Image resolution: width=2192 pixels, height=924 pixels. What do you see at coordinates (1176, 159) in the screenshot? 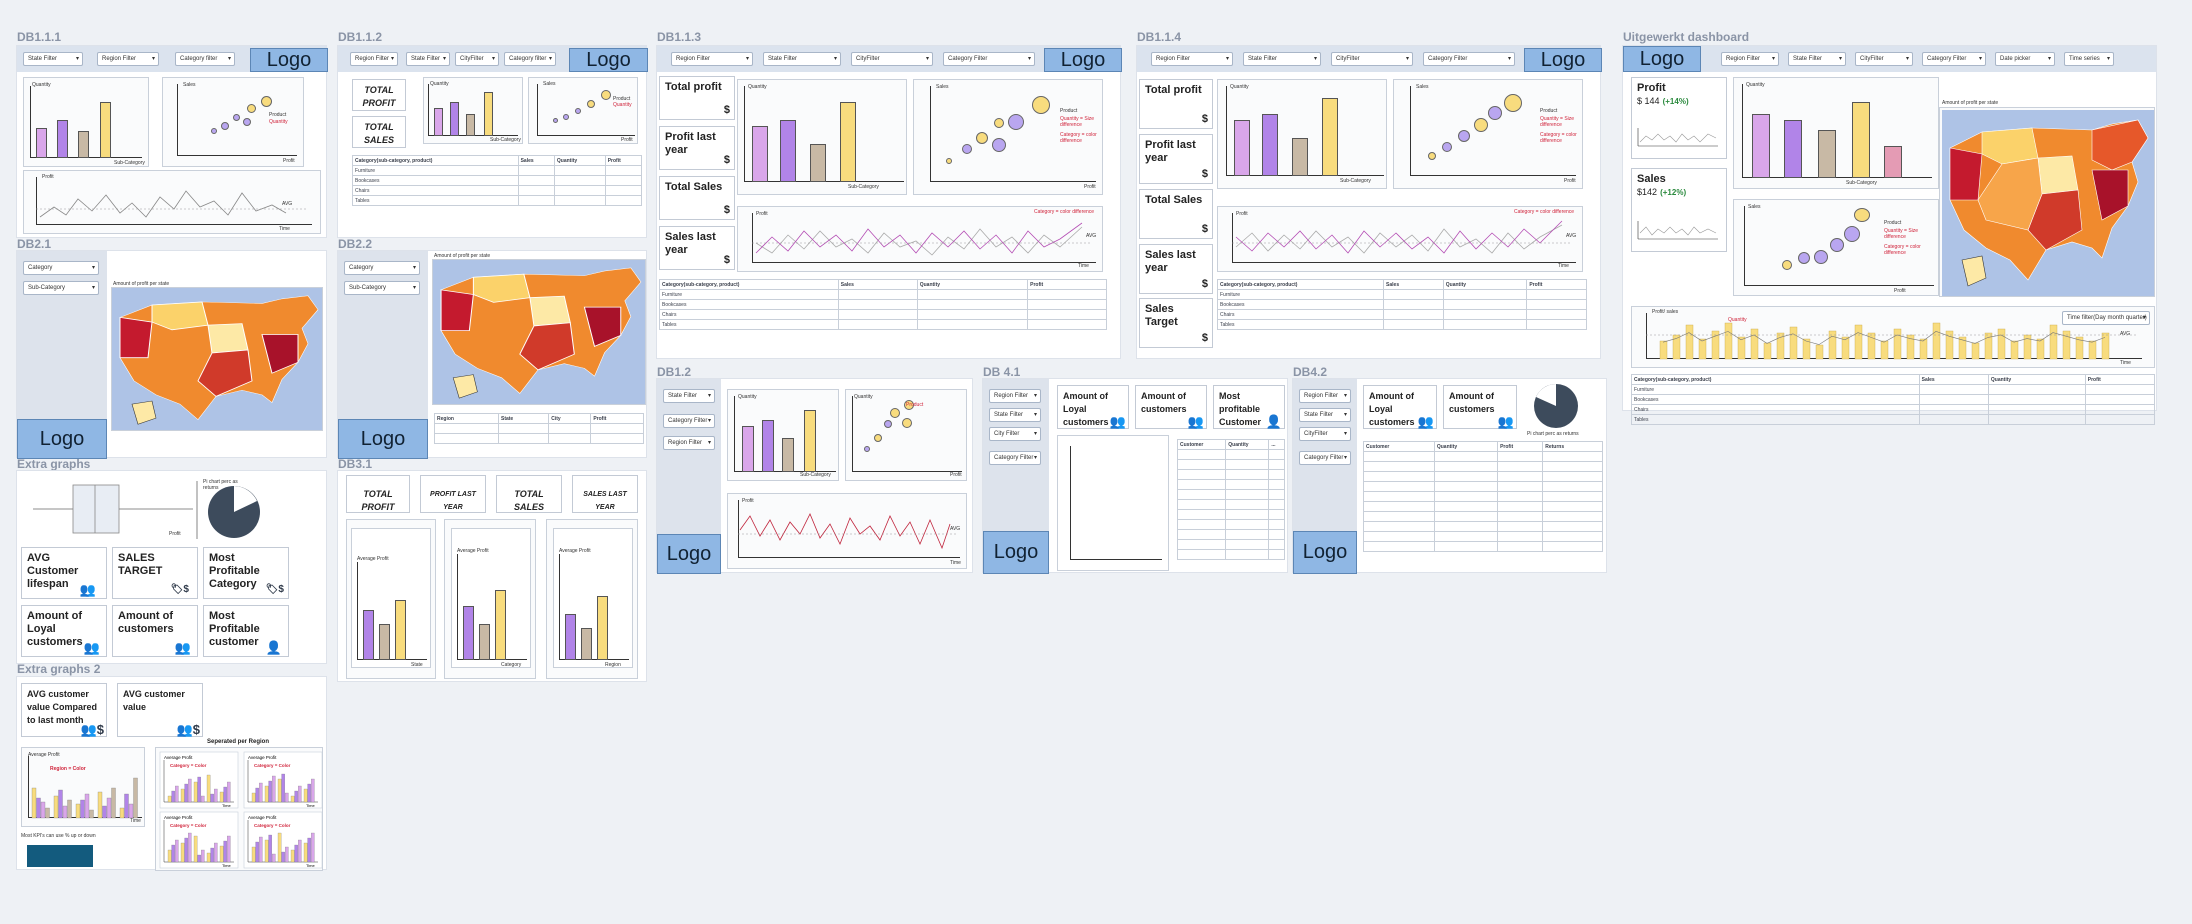
I see `kpi-profit-last-year: Profit last year $` at bounding box center [1176, 159].